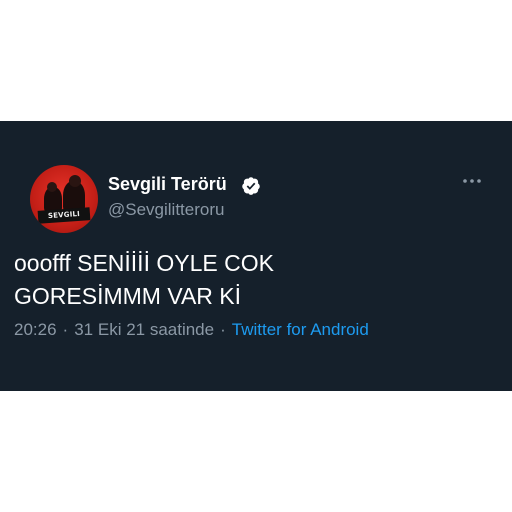  Describe the element at coordinates (128, 296) in the screenshot. I see `tweet-text-line: GORESİMMM VAR Kİ` at that location.